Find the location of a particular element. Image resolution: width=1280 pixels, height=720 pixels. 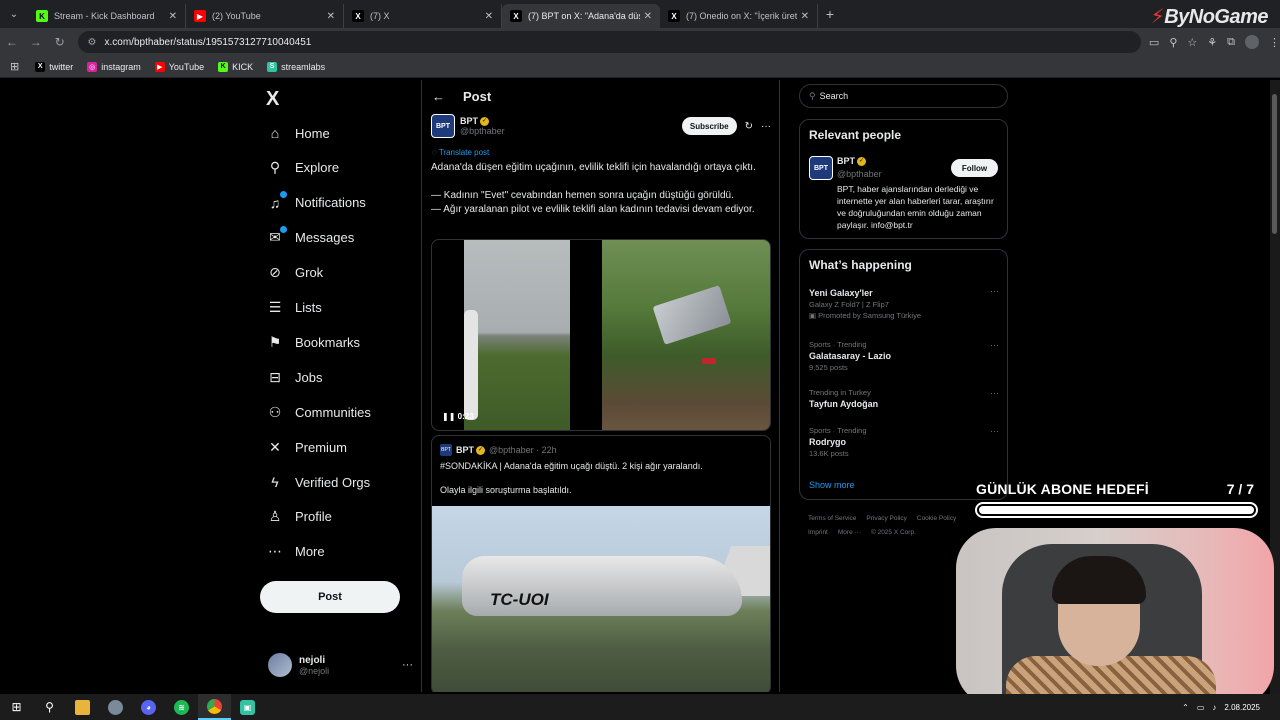

footer-link: Privacy Policy is located at coordinates (886, 518).